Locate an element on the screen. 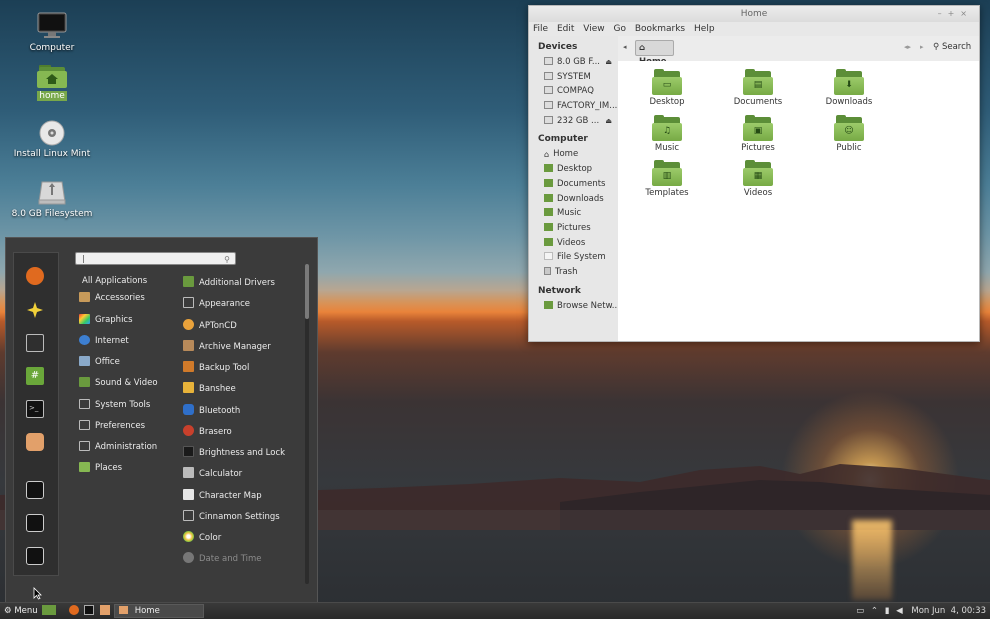 This screenshot has width=990, height=619. category-internet: Internet is located at coordinates (104, 341).